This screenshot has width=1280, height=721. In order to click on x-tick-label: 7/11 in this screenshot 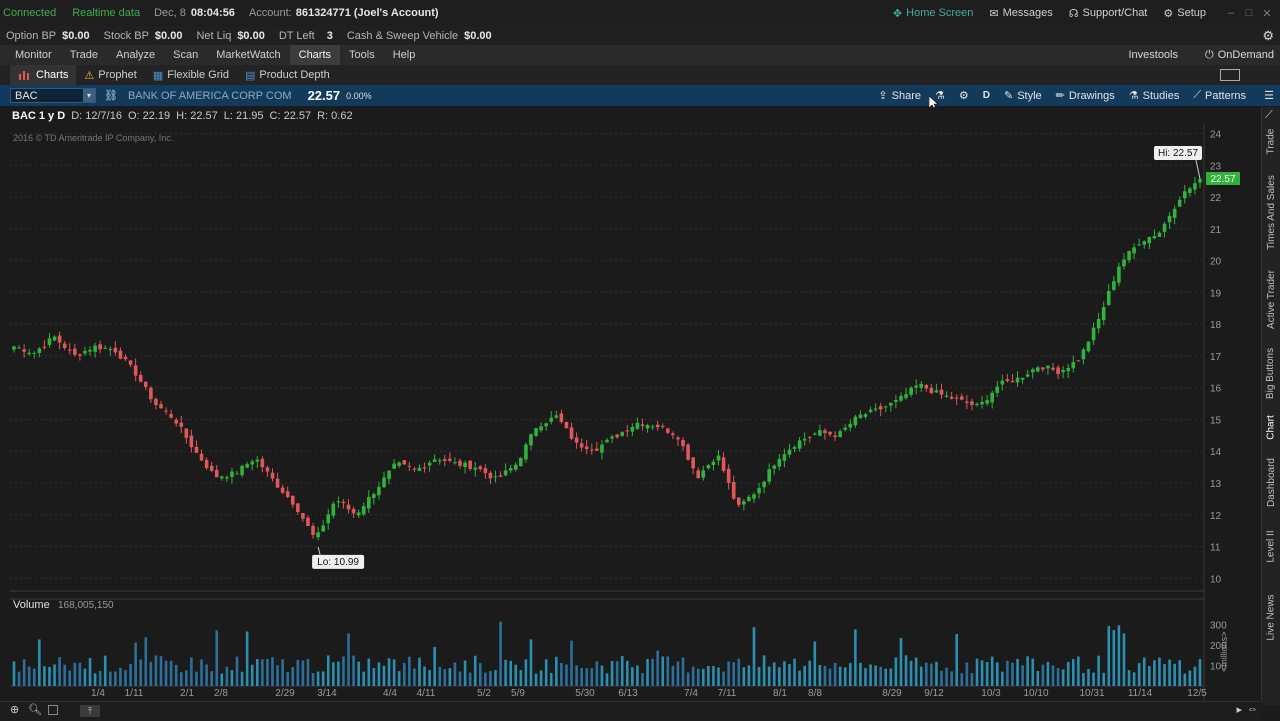, I will do `click(727, 693)`.